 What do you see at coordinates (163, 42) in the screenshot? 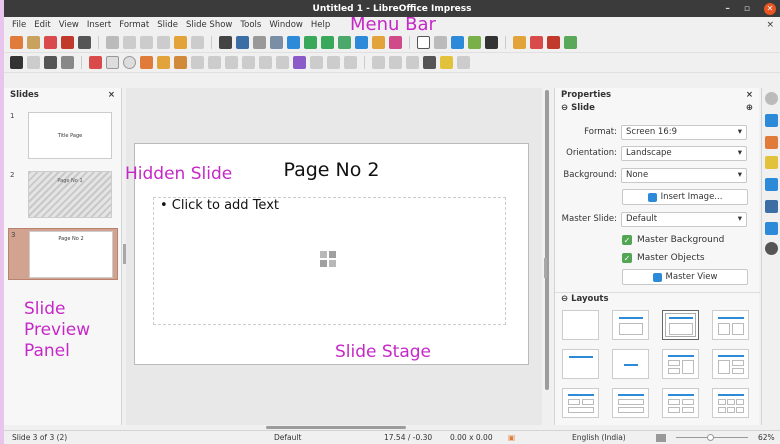
I see `clone-formatting-icon` at bounding box center [163, 42].